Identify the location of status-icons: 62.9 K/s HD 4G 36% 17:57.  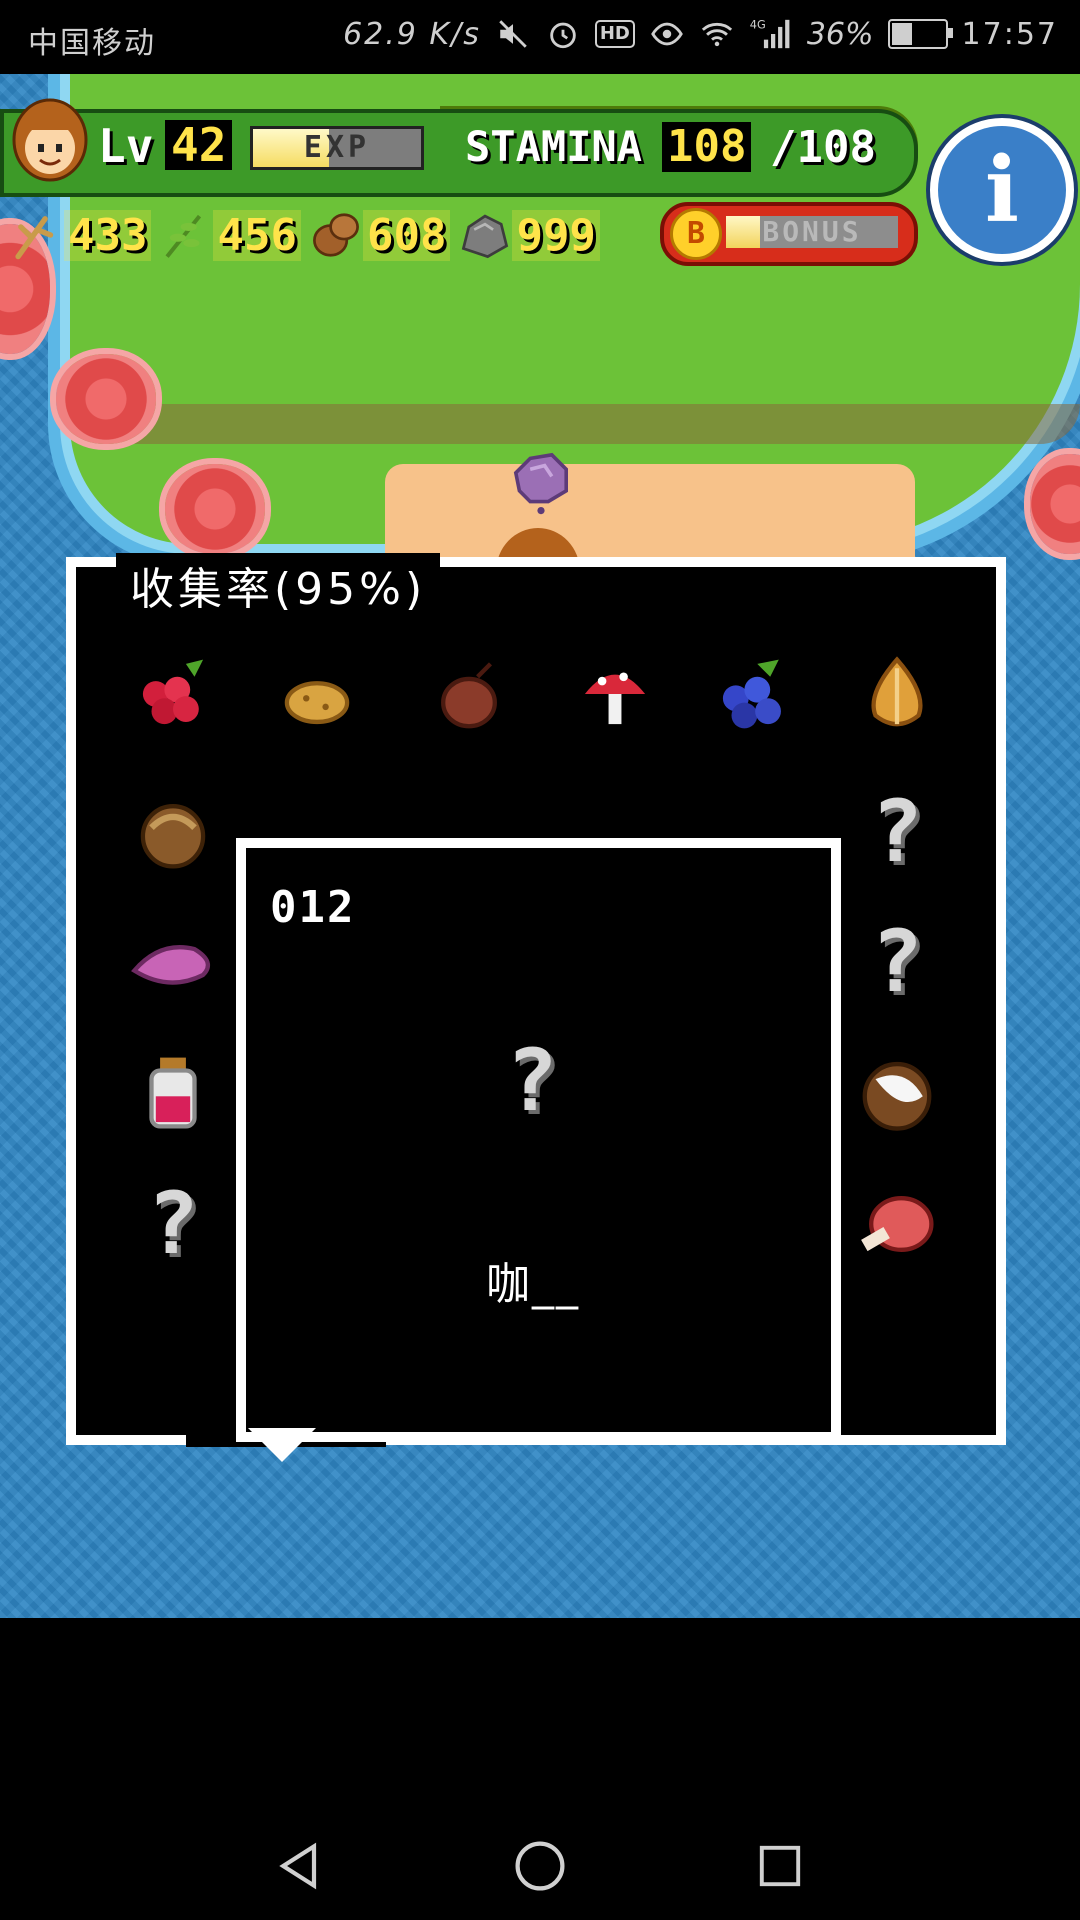
(700, 34).